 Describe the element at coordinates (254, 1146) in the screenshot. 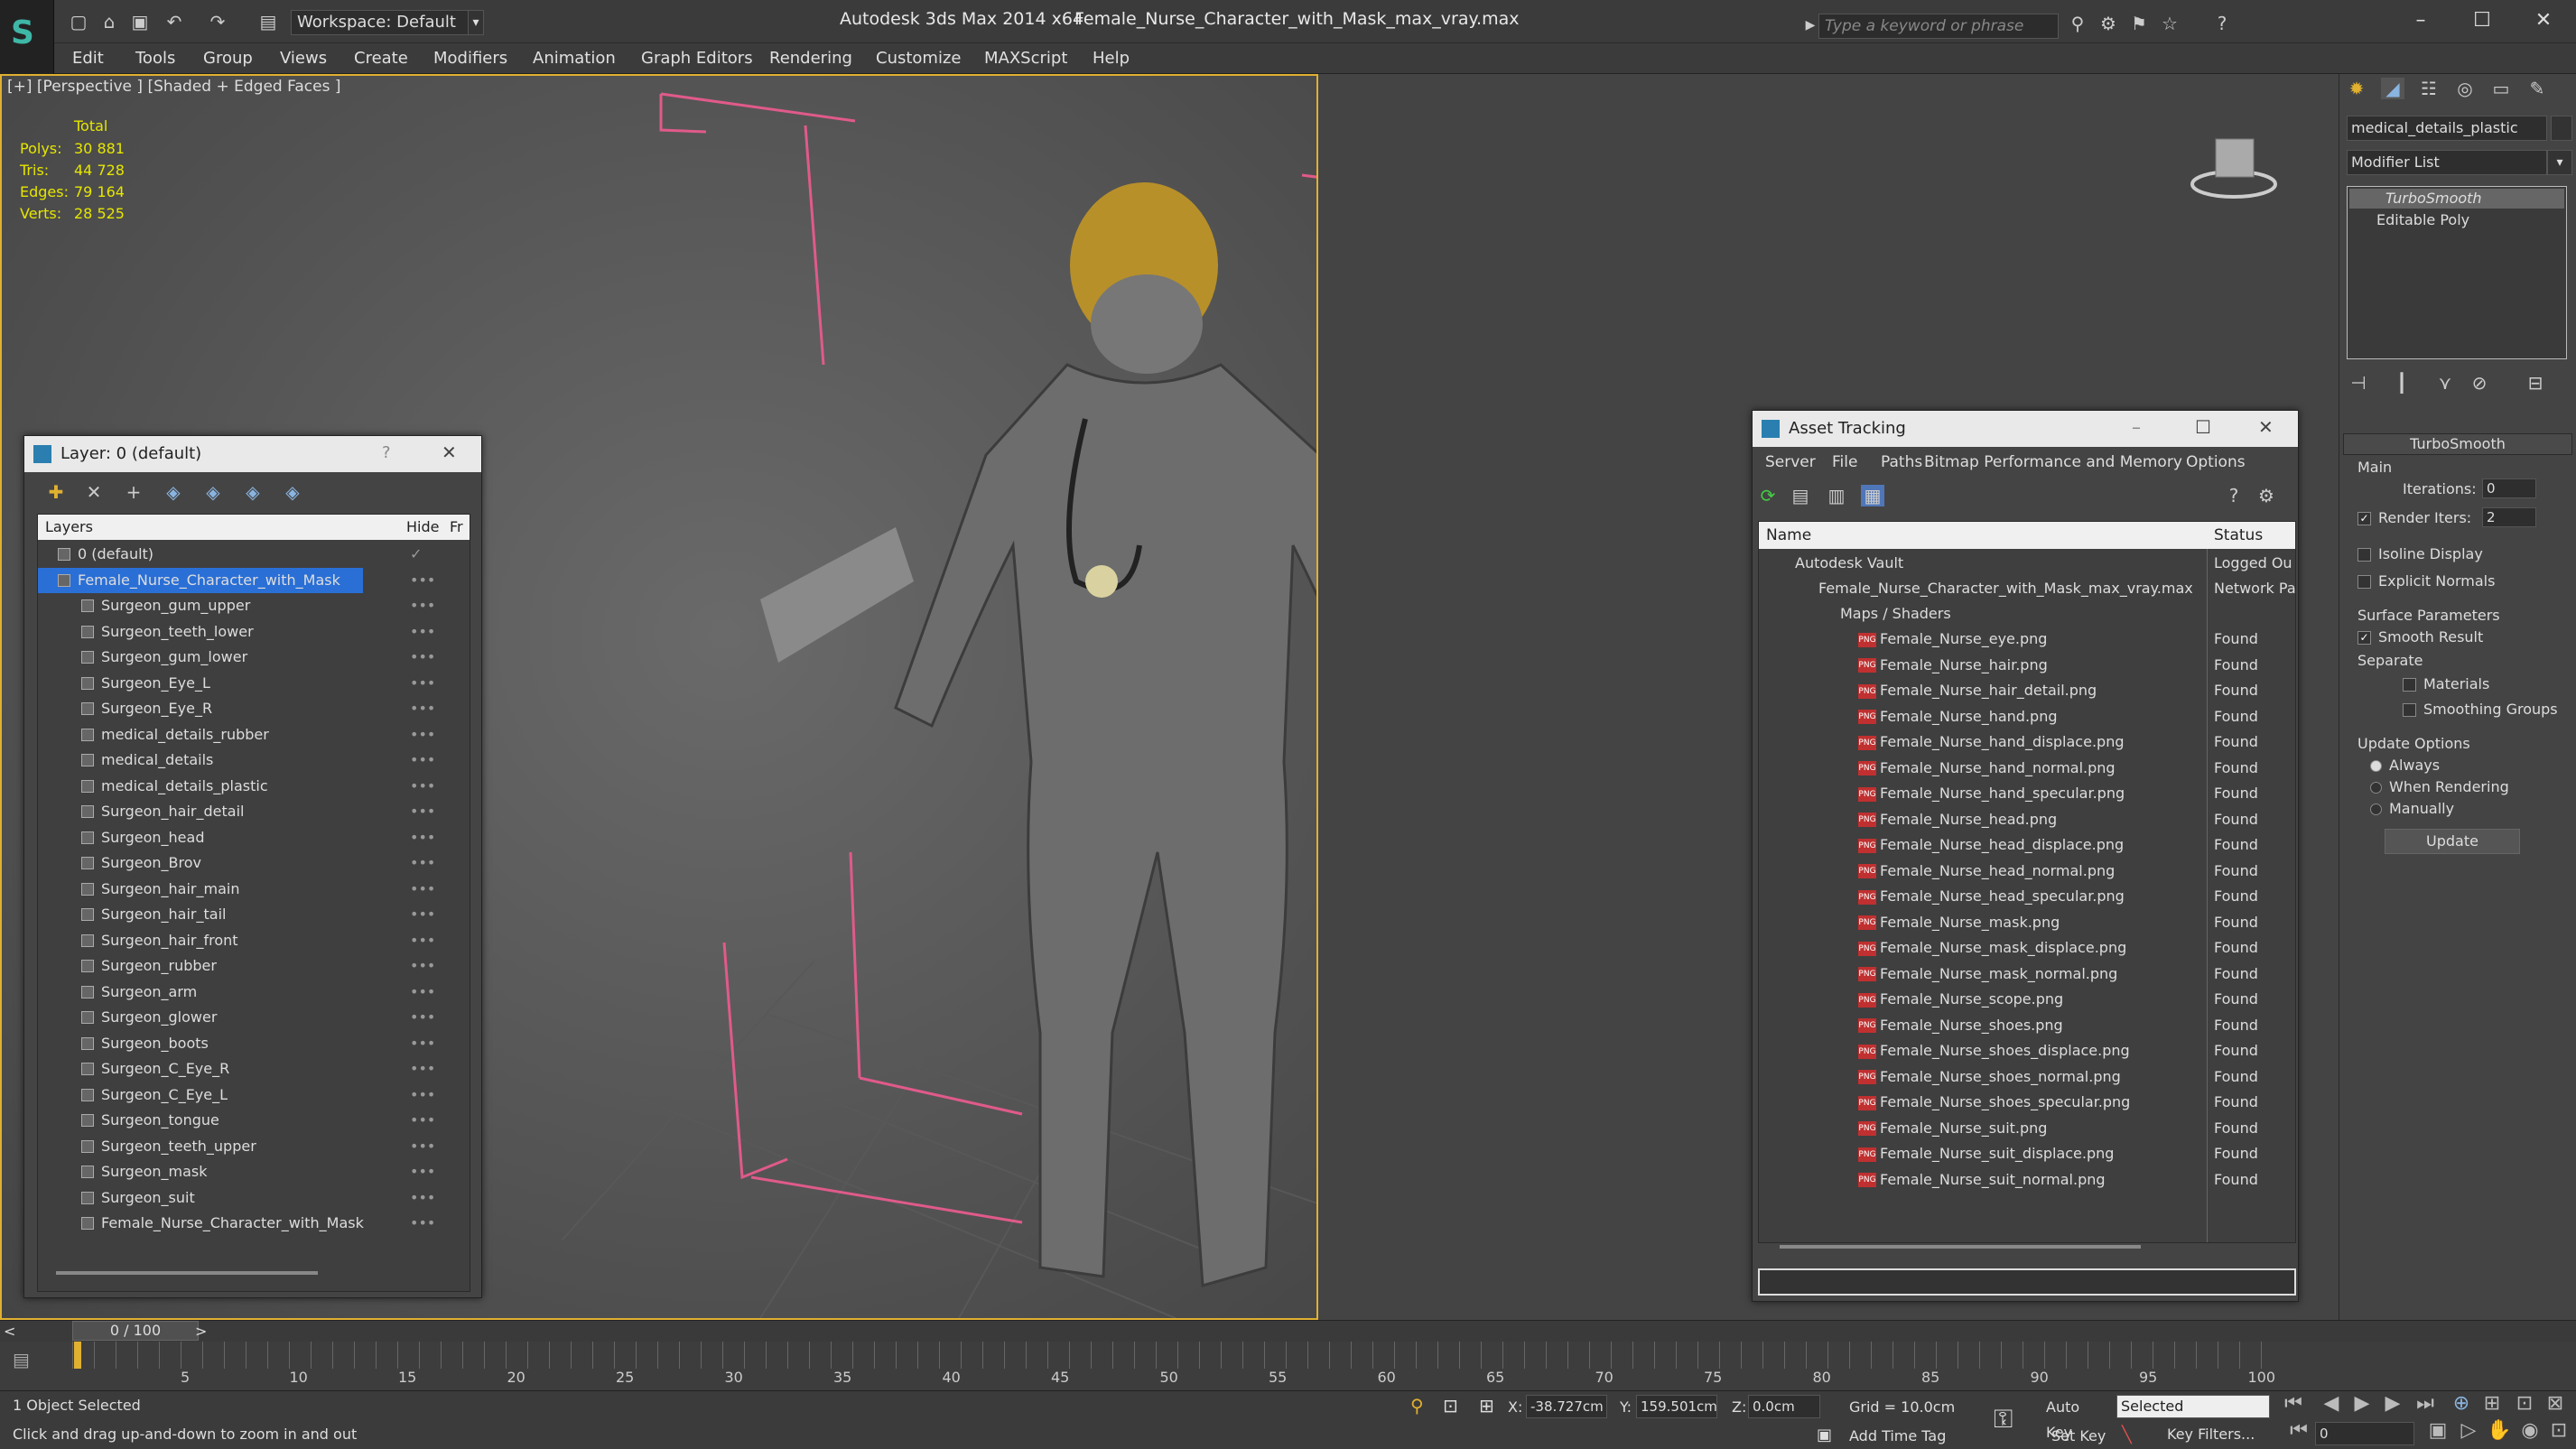

I see `layer-row: Surgeon_teeth_upper •••` at that location.